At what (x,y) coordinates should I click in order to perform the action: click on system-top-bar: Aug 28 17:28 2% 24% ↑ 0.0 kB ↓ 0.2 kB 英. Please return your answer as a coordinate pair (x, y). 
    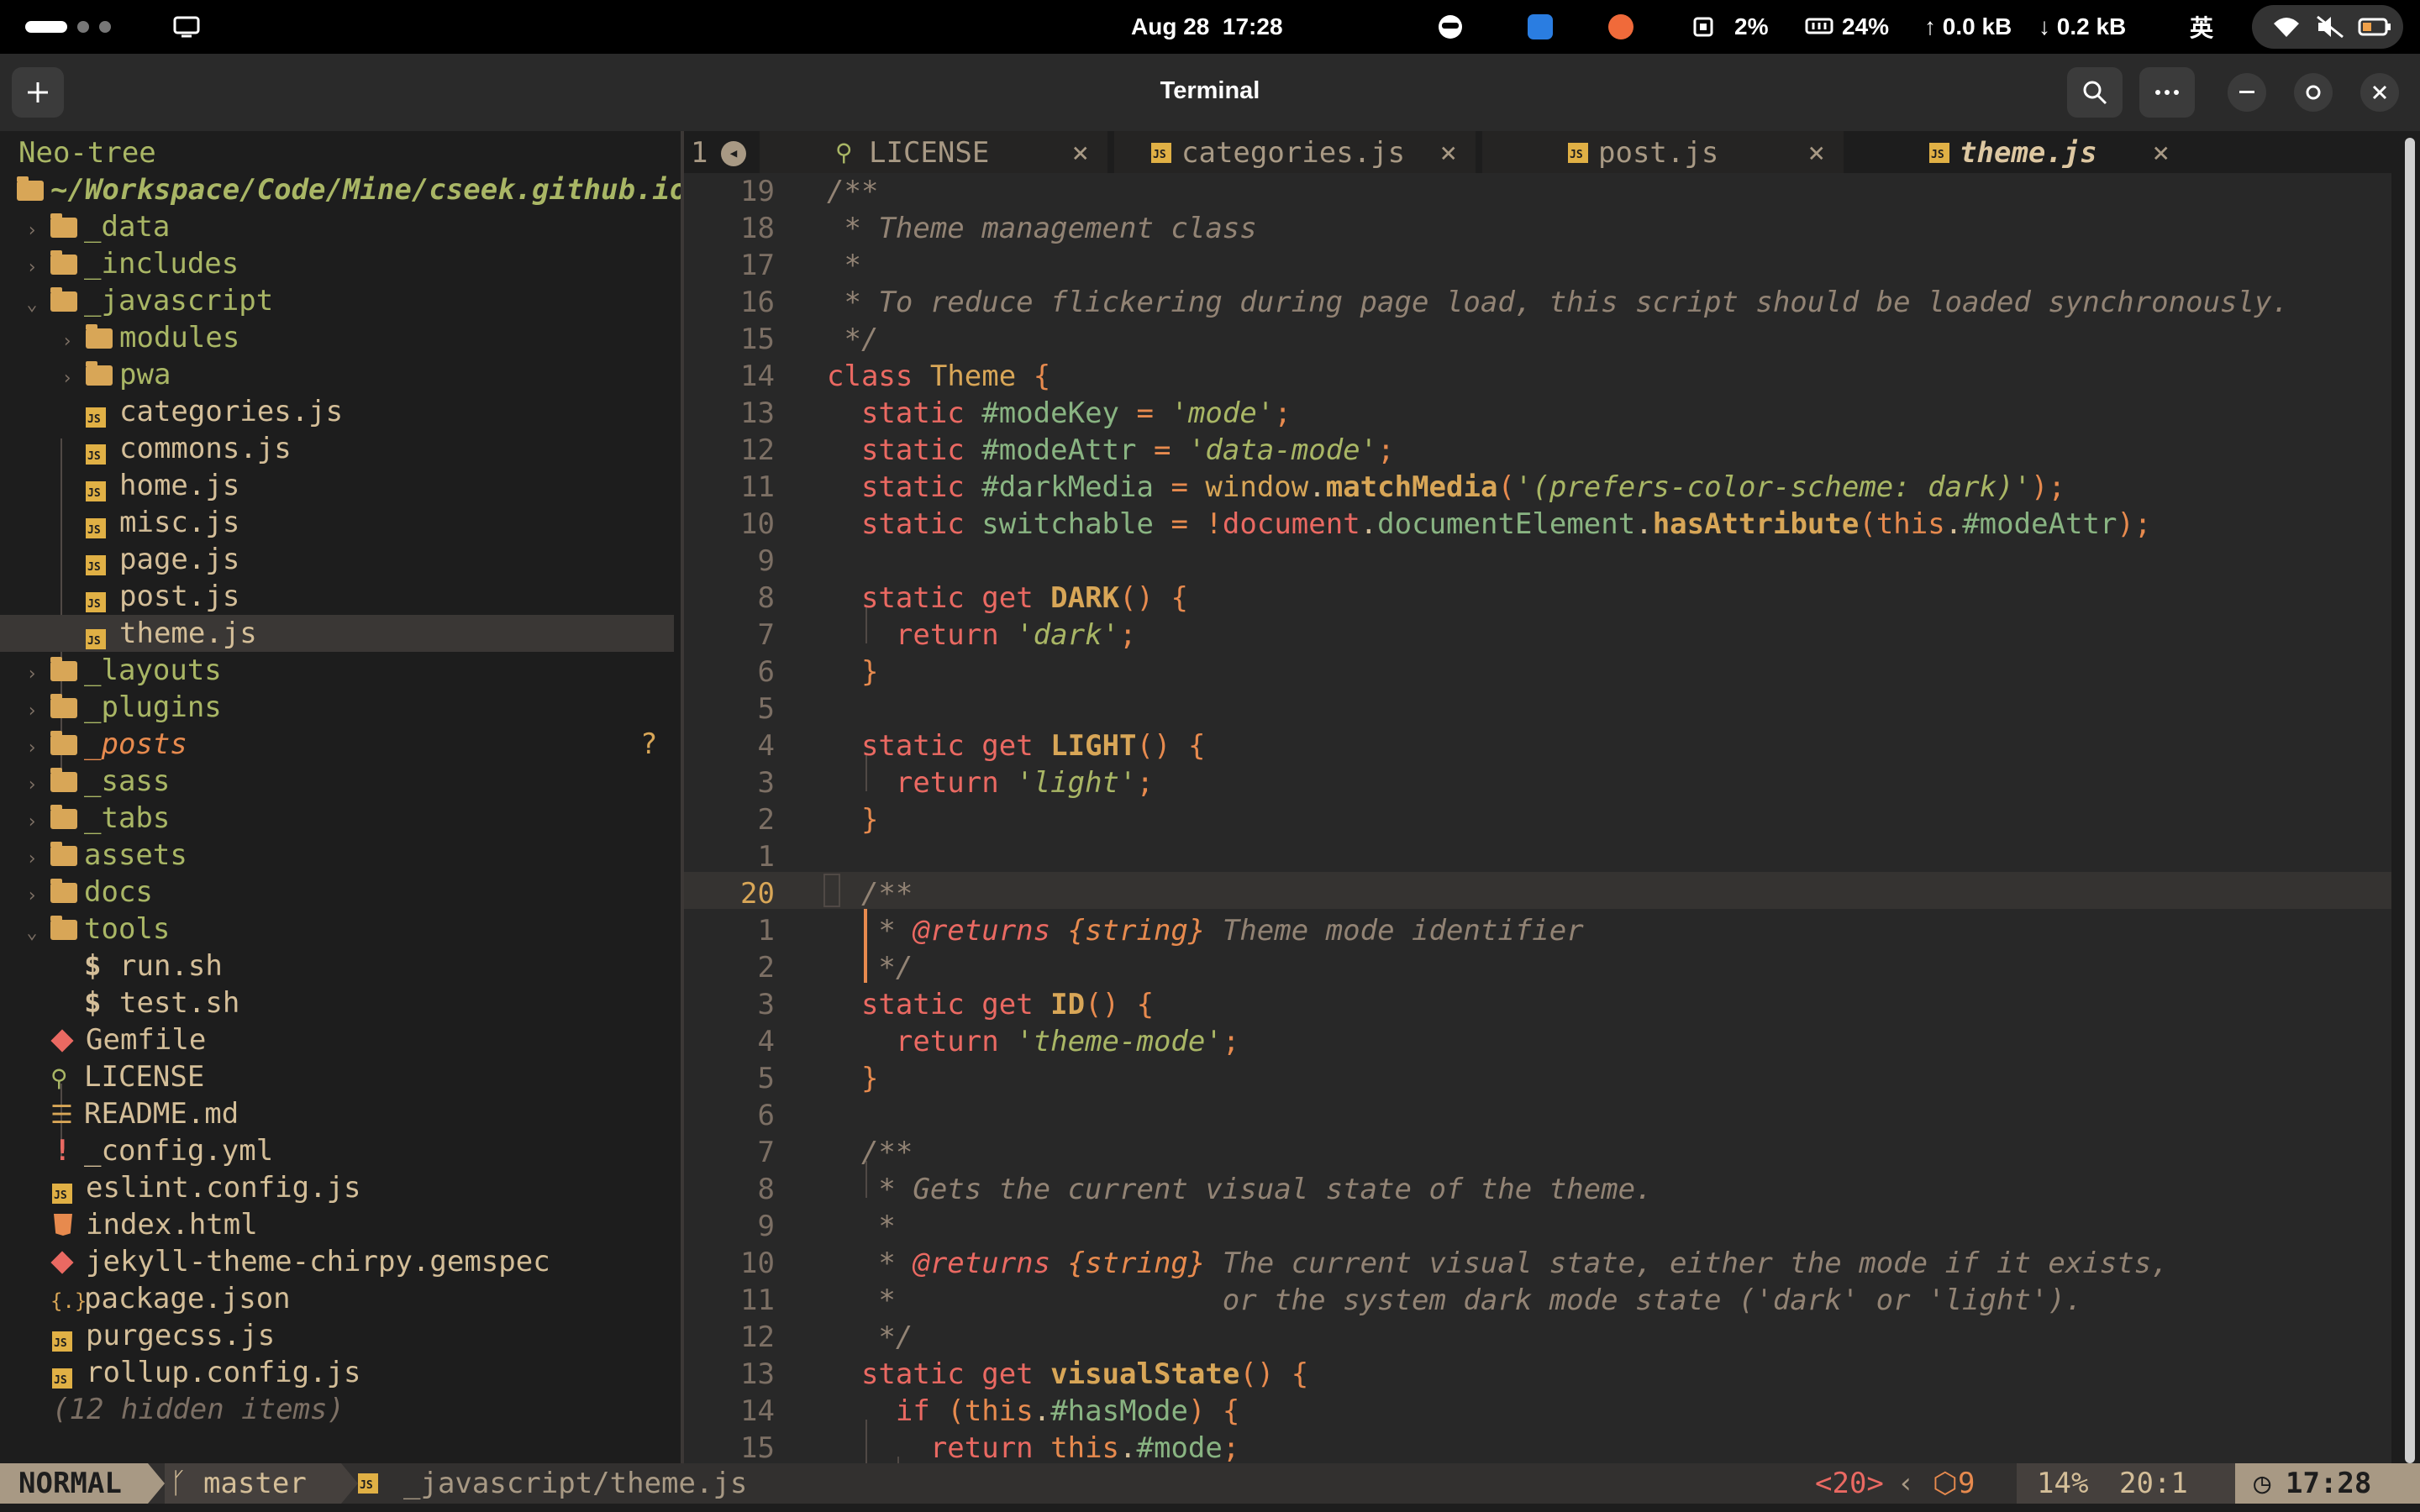
    Looking at the image, I should click on (1210, 27).